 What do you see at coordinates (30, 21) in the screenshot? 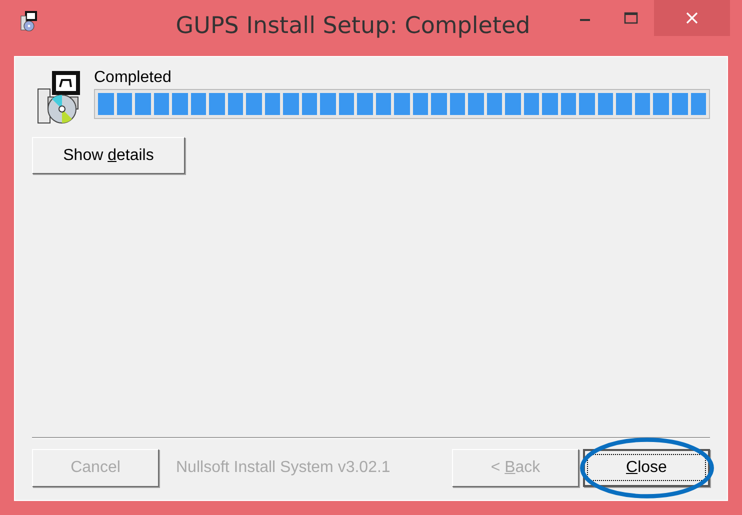
I see `installer-icon` at bounding box center [30, 21].